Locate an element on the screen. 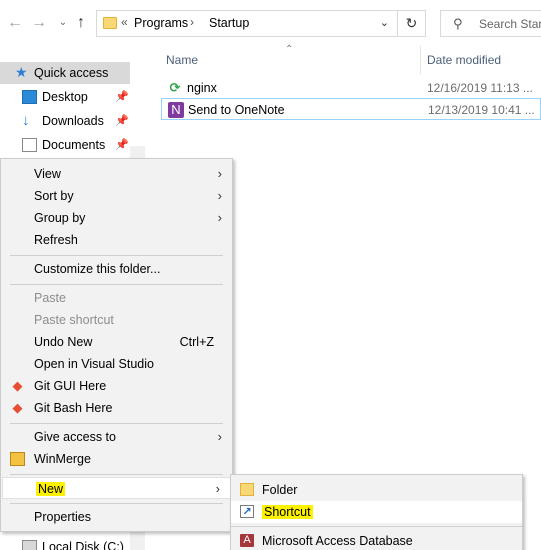 This screenshot has height=550, width=541. chevron-down-icon: ⌄ is located at coordinates (384, 22).